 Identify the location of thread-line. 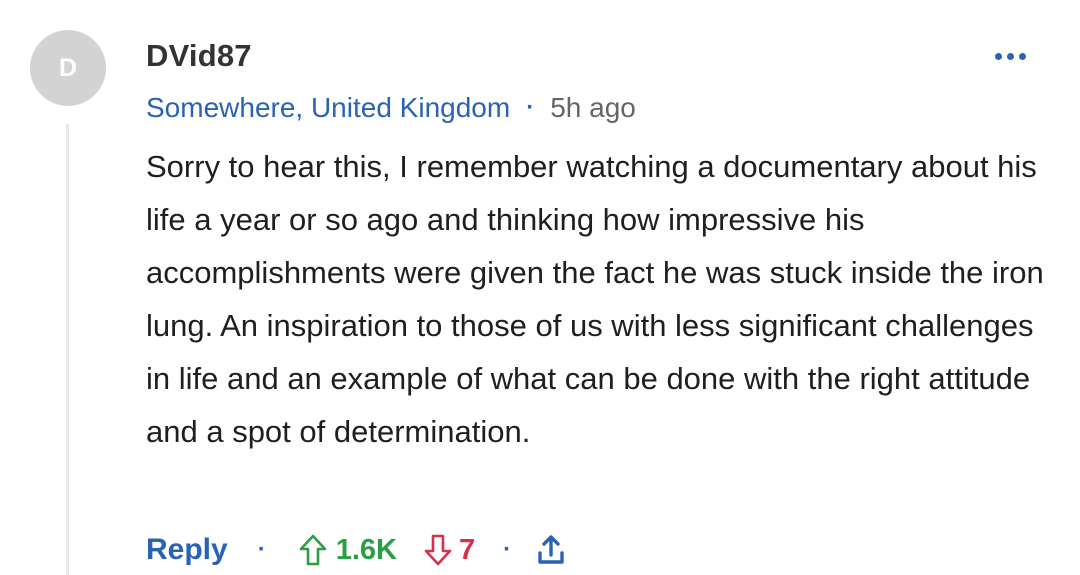
(67, 349).